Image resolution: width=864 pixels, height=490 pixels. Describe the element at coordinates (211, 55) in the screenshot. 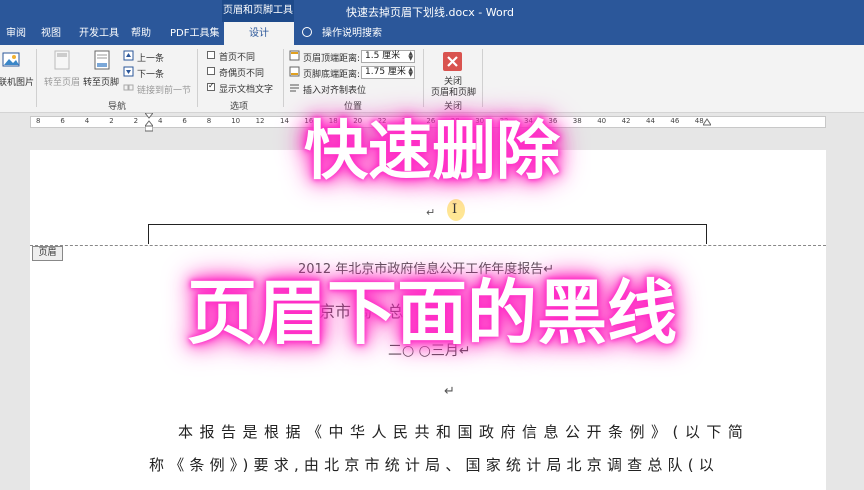

I see `different-first-page-checkbox` at that location.